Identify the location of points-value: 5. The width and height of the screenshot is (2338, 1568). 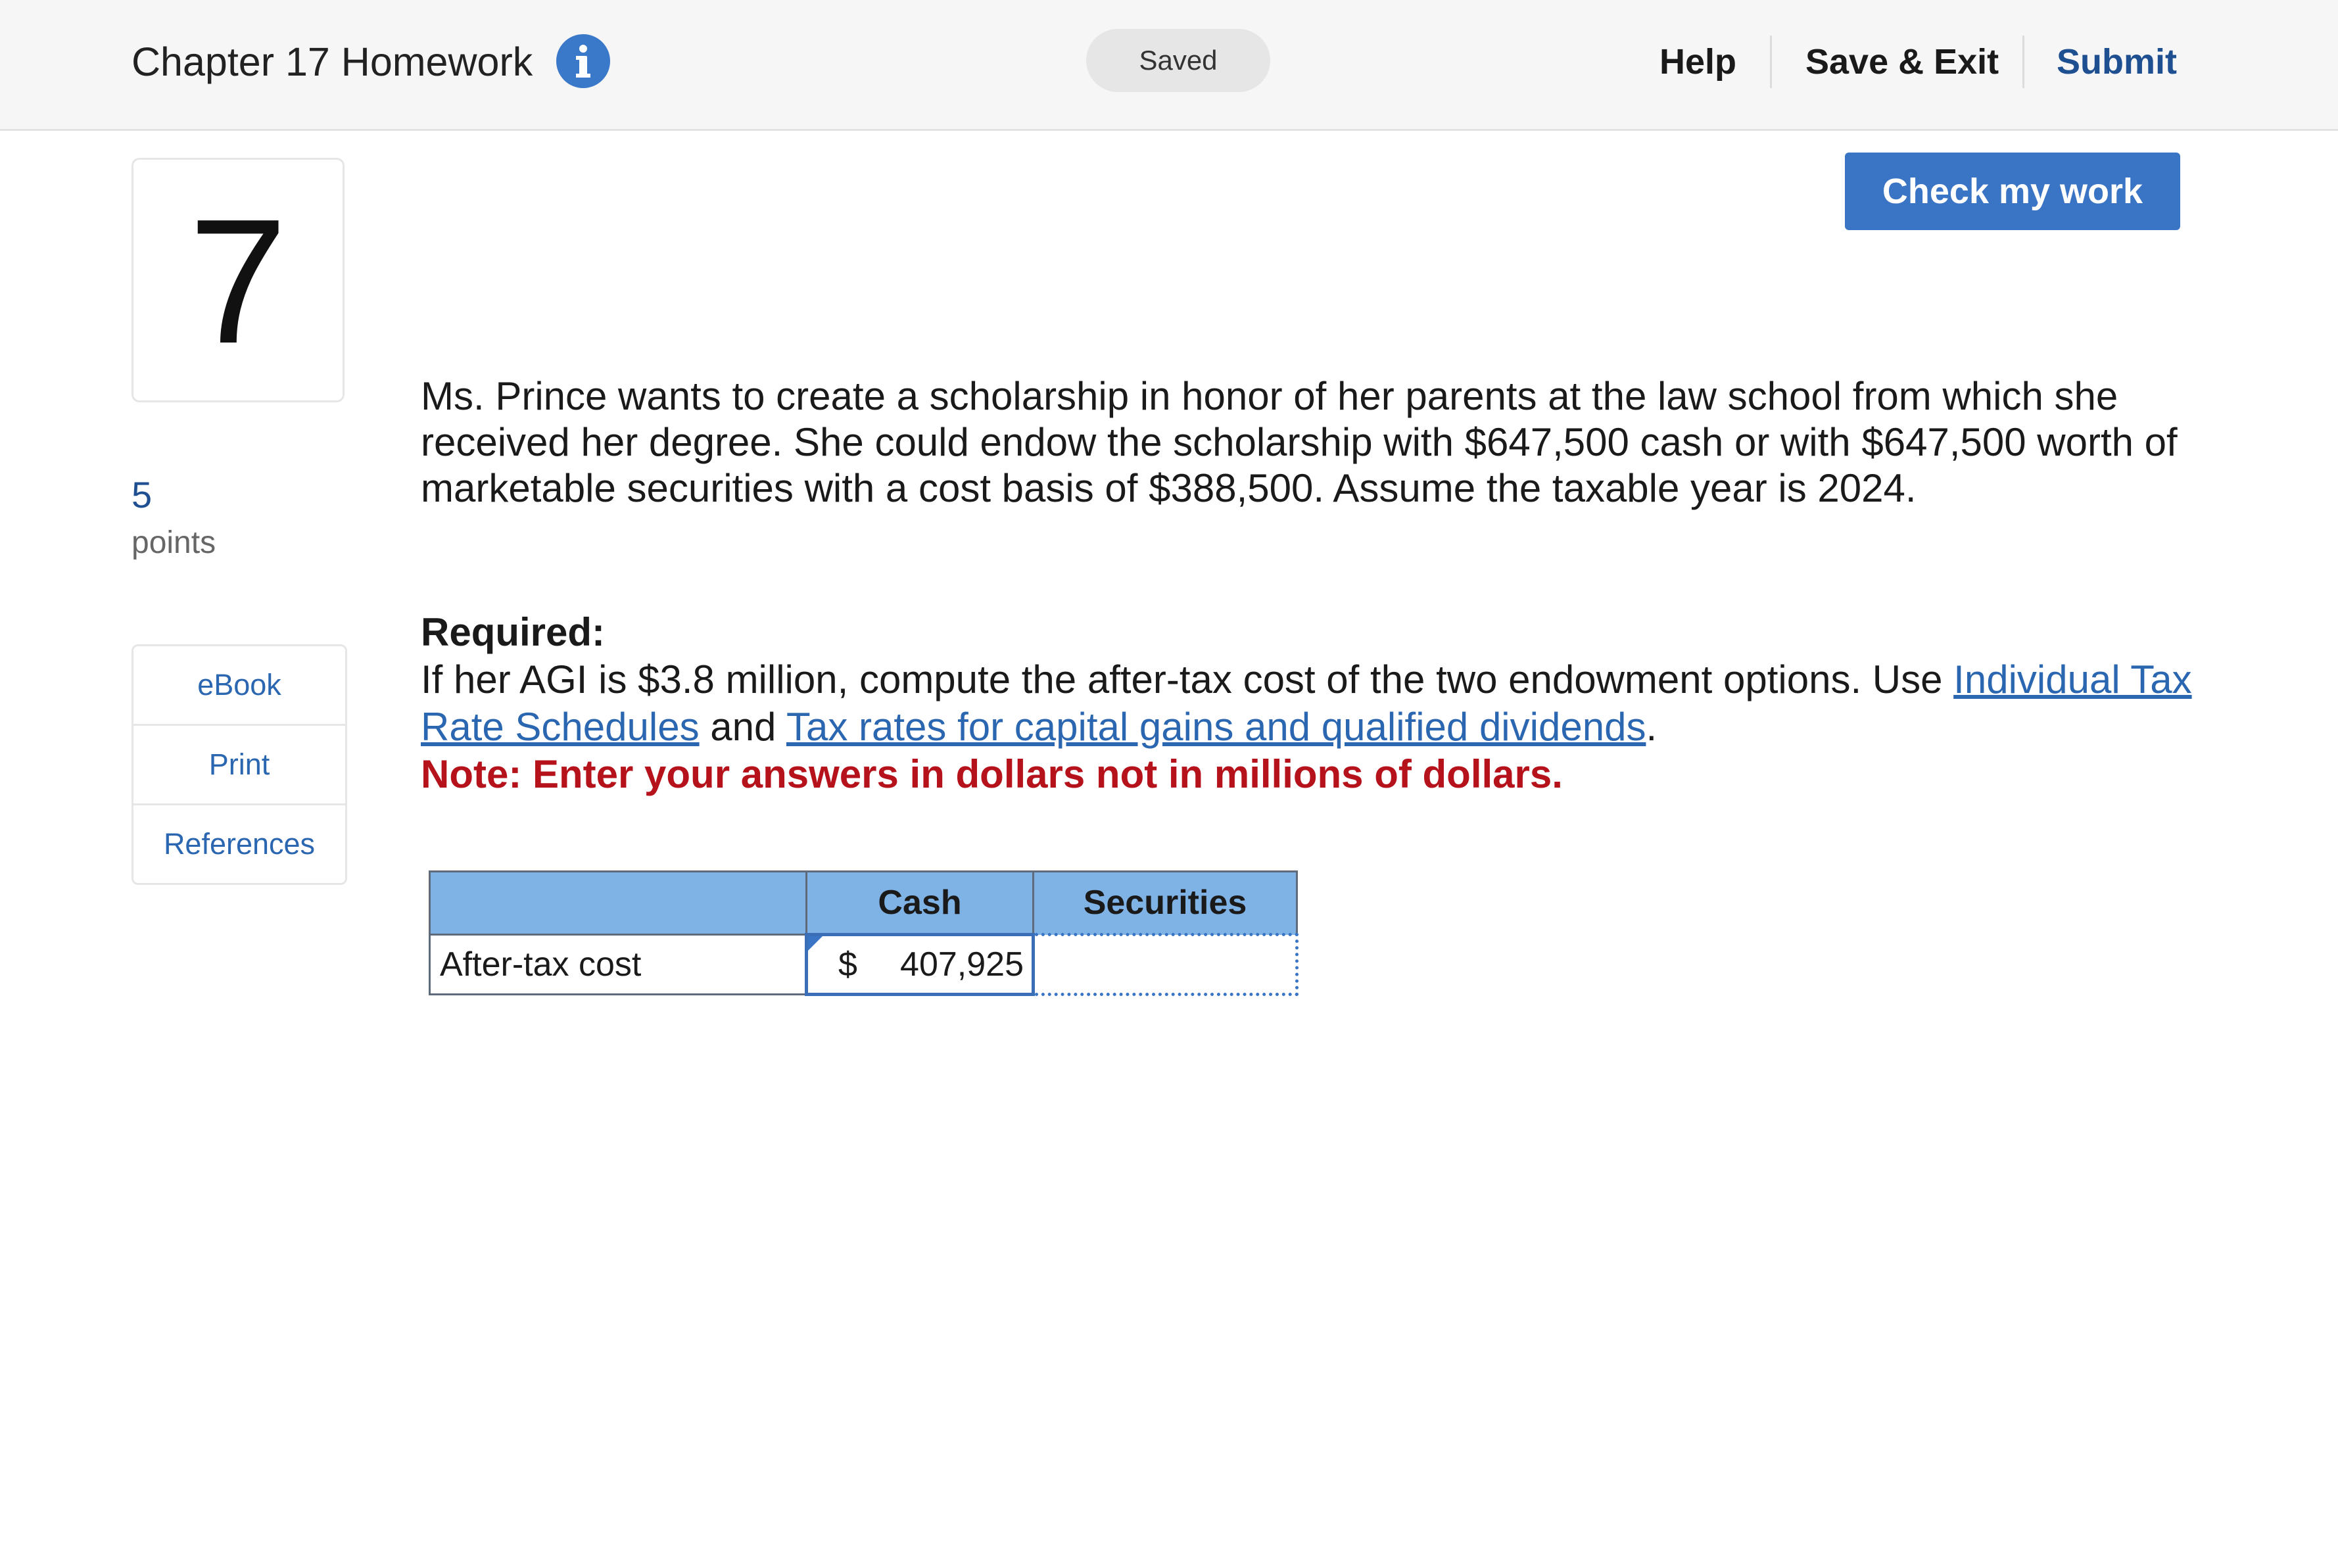
(142, 495).